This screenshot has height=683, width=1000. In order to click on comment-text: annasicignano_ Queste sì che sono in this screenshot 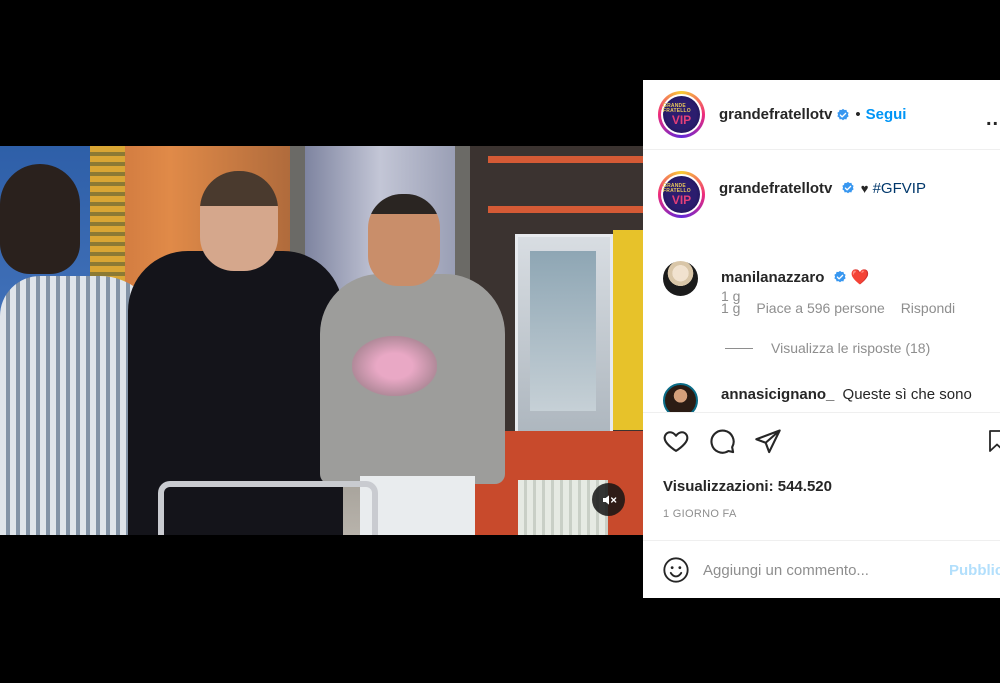, I will do `click(846, 394)`.